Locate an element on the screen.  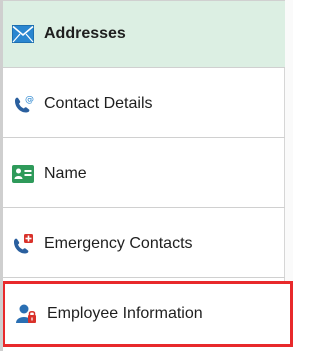
envelope-icon is located at coordinates (23, 34).